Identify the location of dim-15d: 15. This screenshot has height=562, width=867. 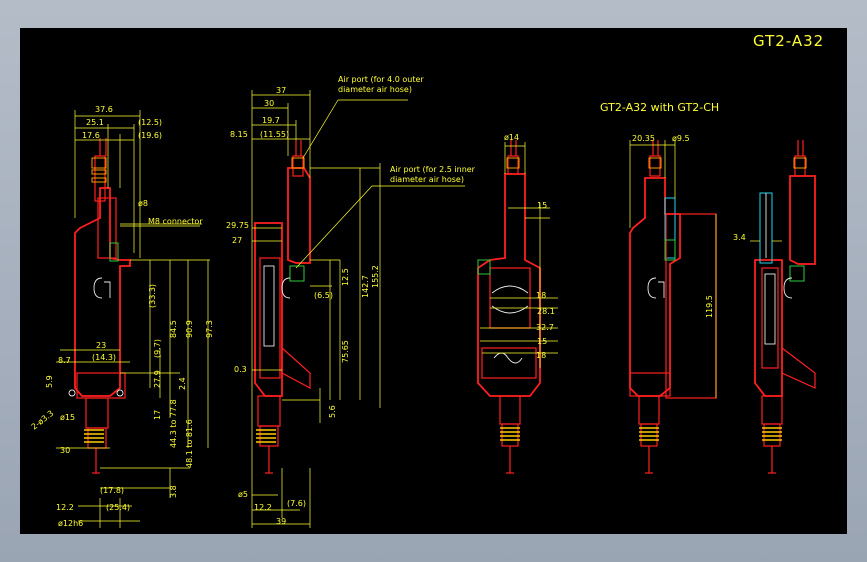
(542, 341).